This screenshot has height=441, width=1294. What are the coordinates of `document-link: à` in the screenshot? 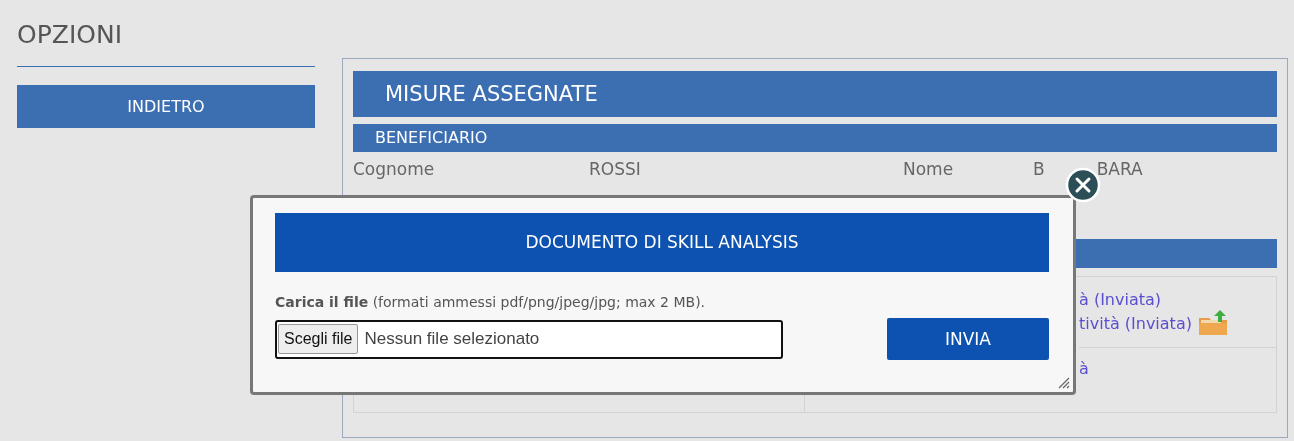 It's located at (1084, 368).